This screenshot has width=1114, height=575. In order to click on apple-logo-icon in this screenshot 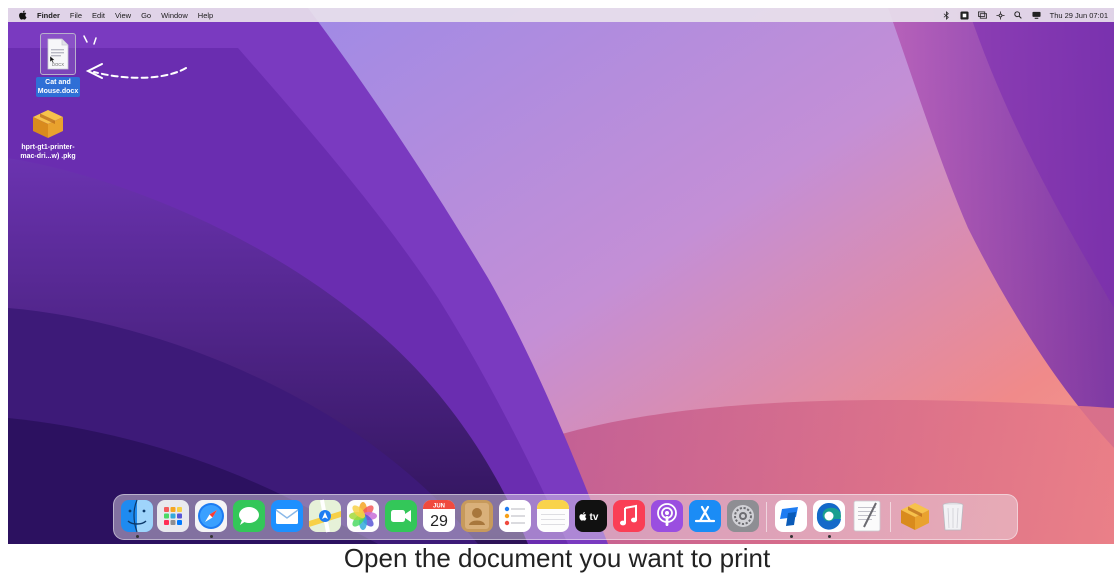, I will do `click(22, 15)`.